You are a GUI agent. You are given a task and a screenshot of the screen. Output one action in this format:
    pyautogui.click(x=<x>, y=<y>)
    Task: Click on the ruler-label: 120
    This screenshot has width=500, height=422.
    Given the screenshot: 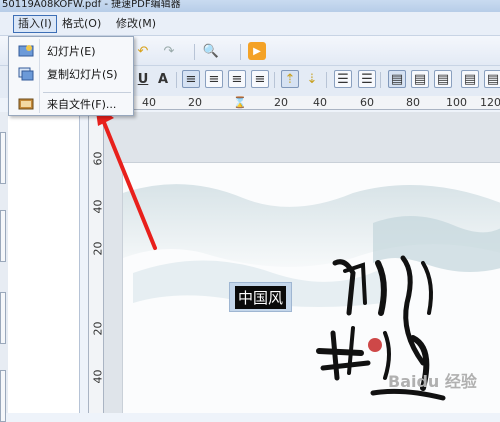 What is the action you would take?
    pyautogui.click(x=490, y=102)
    